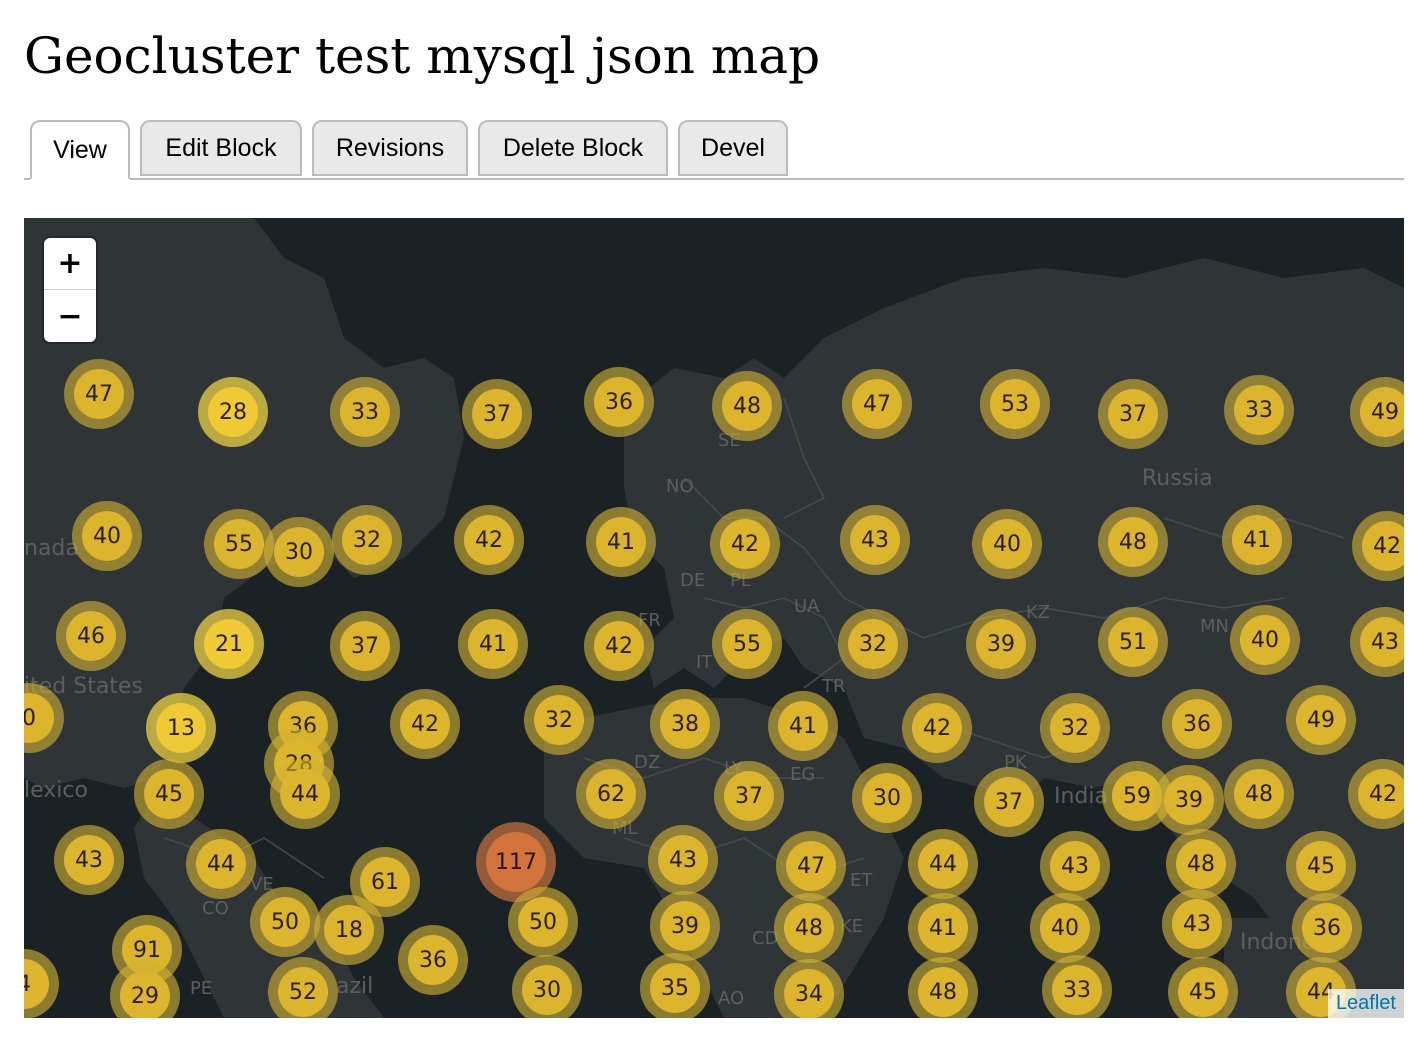 The image size is (1420, 1048). What do you see at coordinates (685, 724) in the screenshot?
I see `cluster-marker: 38` at bounding box center [685, 724].